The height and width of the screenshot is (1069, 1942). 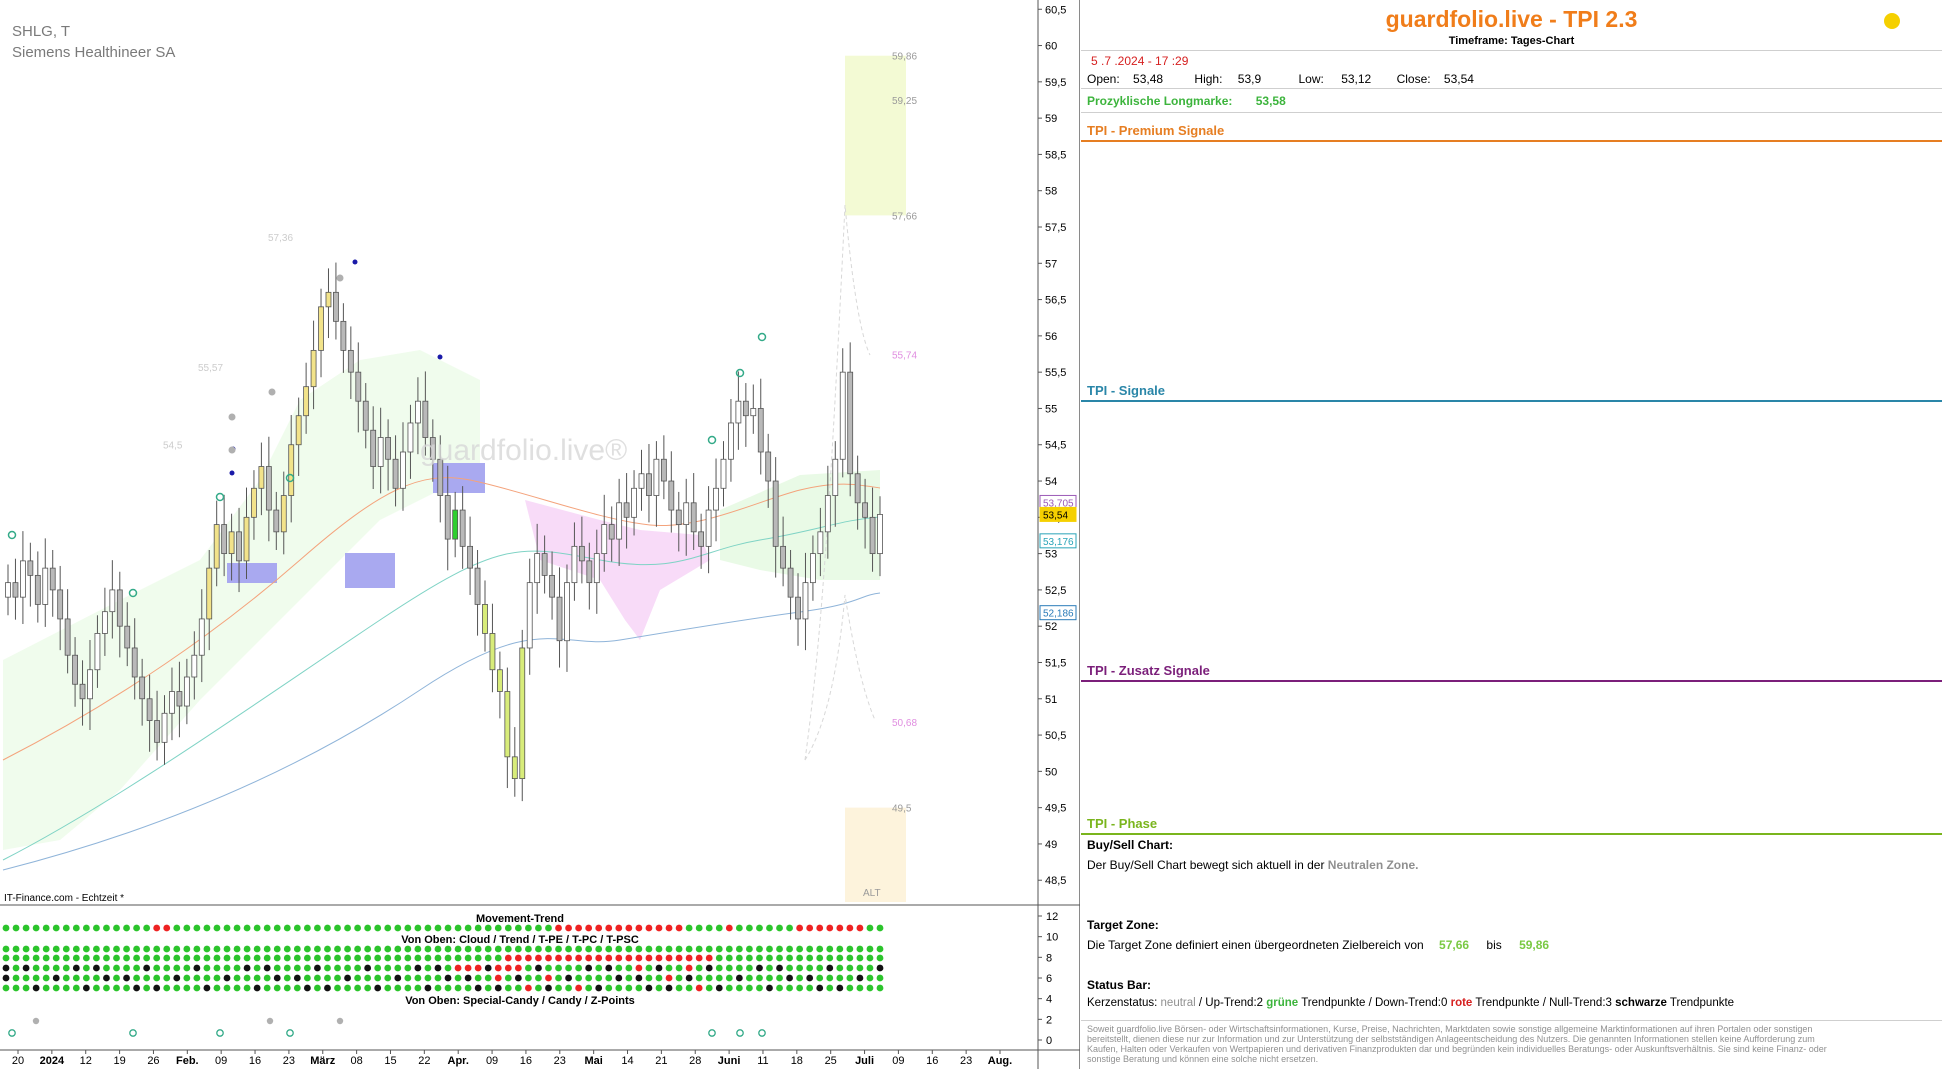 I want to click on y-tick-label: 57,5, so click(x=1055, y=228).